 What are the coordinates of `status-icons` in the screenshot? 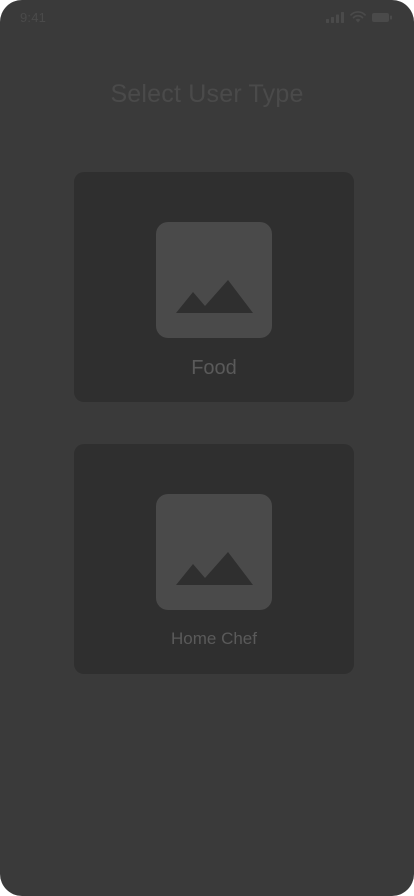 It's located at (359, 17).